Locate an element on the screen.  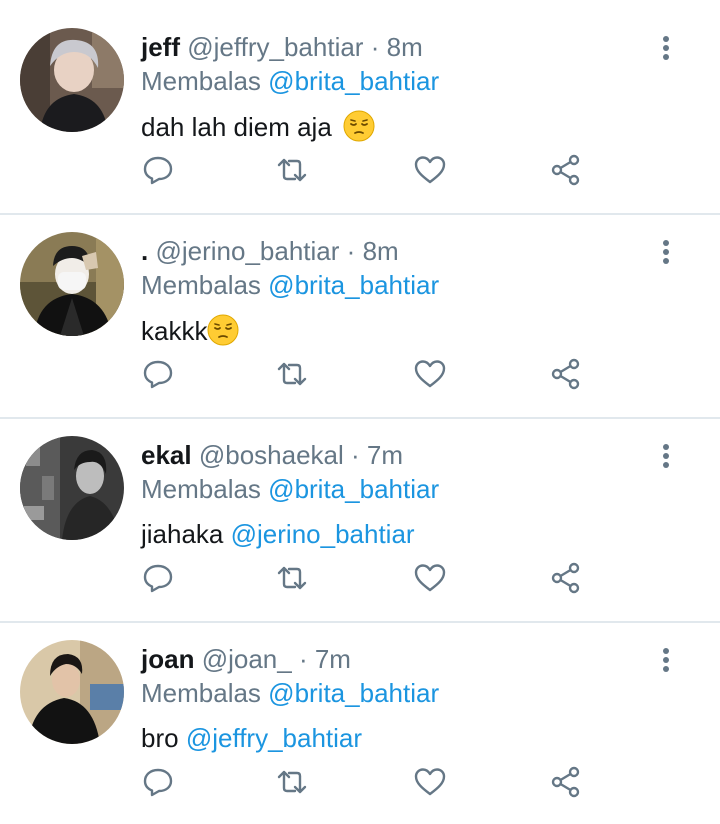
display-name: . is located at coordinates (144, 251).